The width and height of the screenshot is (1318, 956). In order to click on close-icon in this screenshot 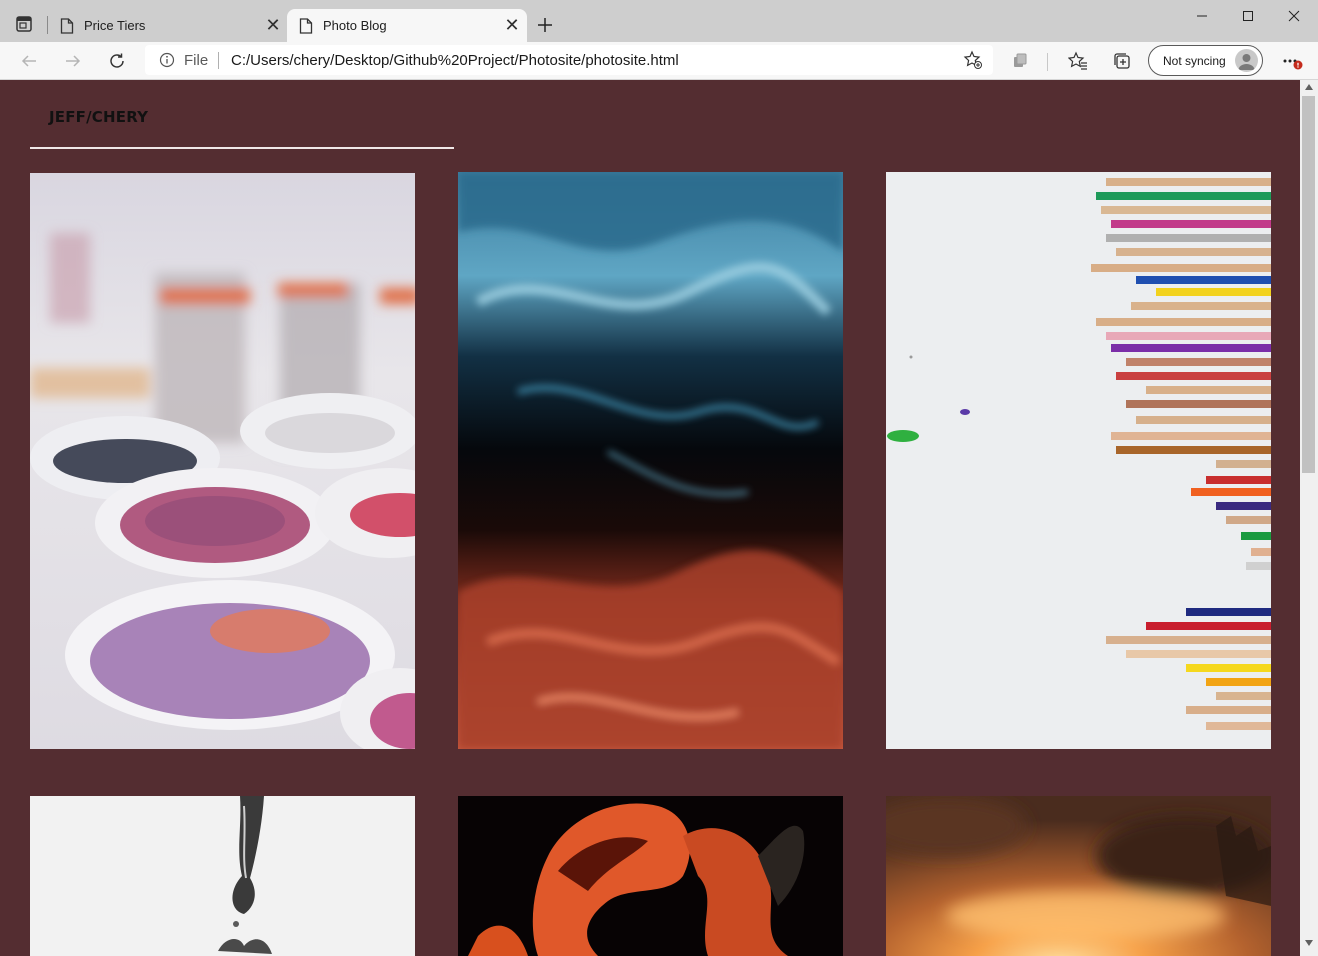, I will do `click(1294, 16)`.